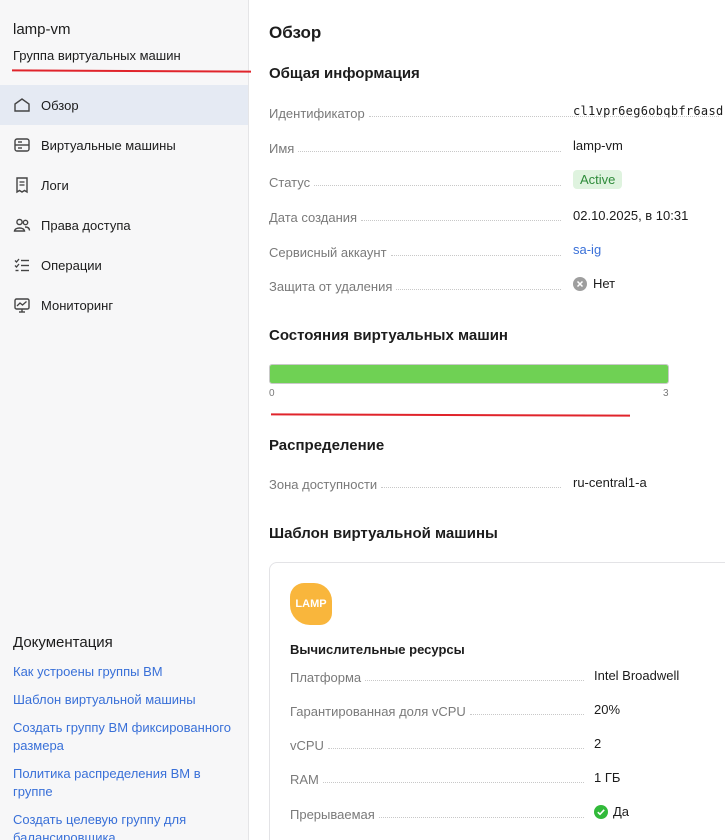  What do you see at coordinates (648, 111) in the screenshot?
I see `id-value: cl1vpr6eg6obqbfr6asd` at bounding box center [648, 111].